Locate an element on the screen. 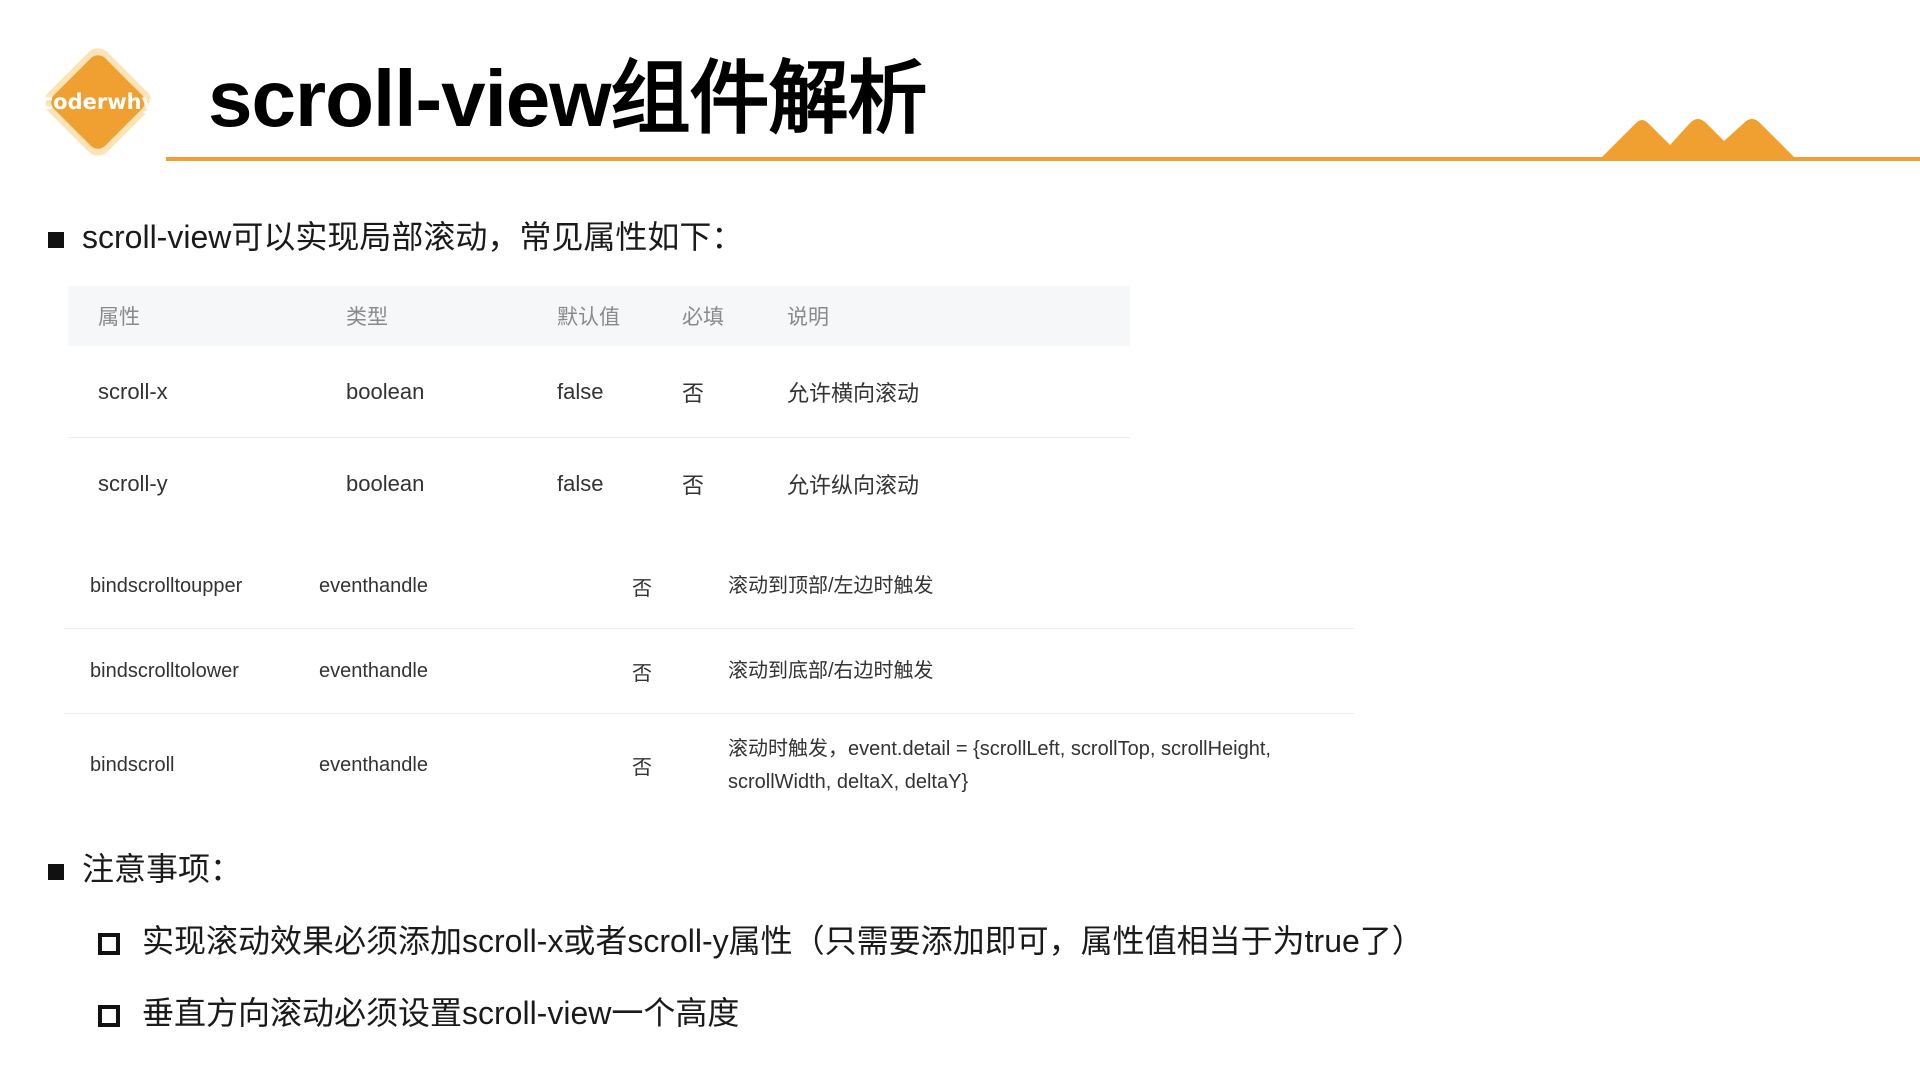  logo-text: coderwhy is located at coordinates (98, 102).